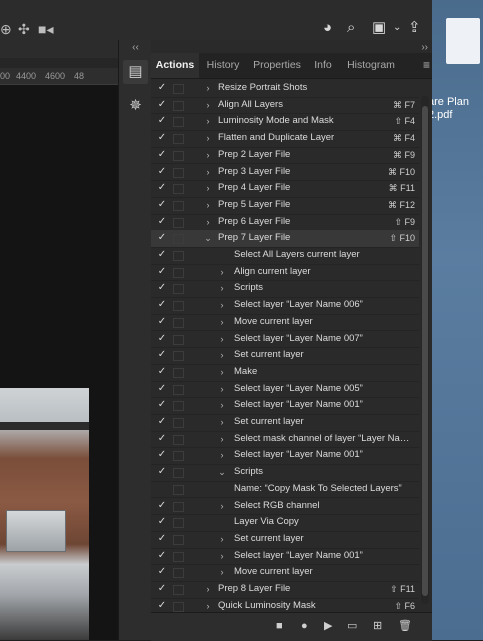  What do you see at coordinates (304, 626) in the screenshot?
I see `record-icon: ●` at bounding box center [304, 626].